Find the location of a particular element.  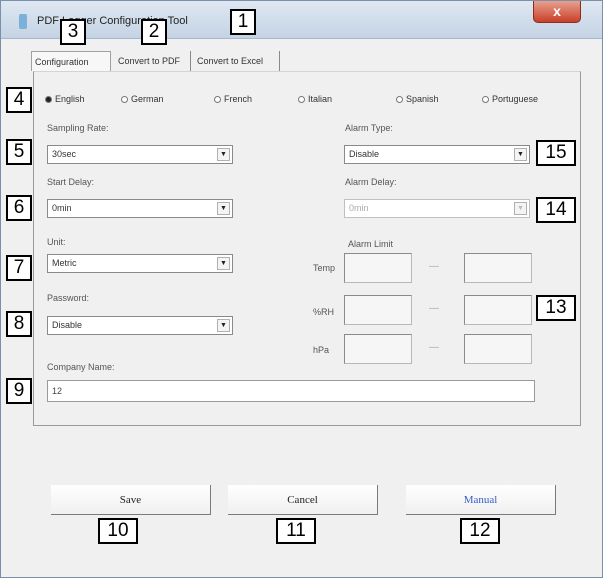

start-delay-value: 0min is located at coordinates (62, 208).